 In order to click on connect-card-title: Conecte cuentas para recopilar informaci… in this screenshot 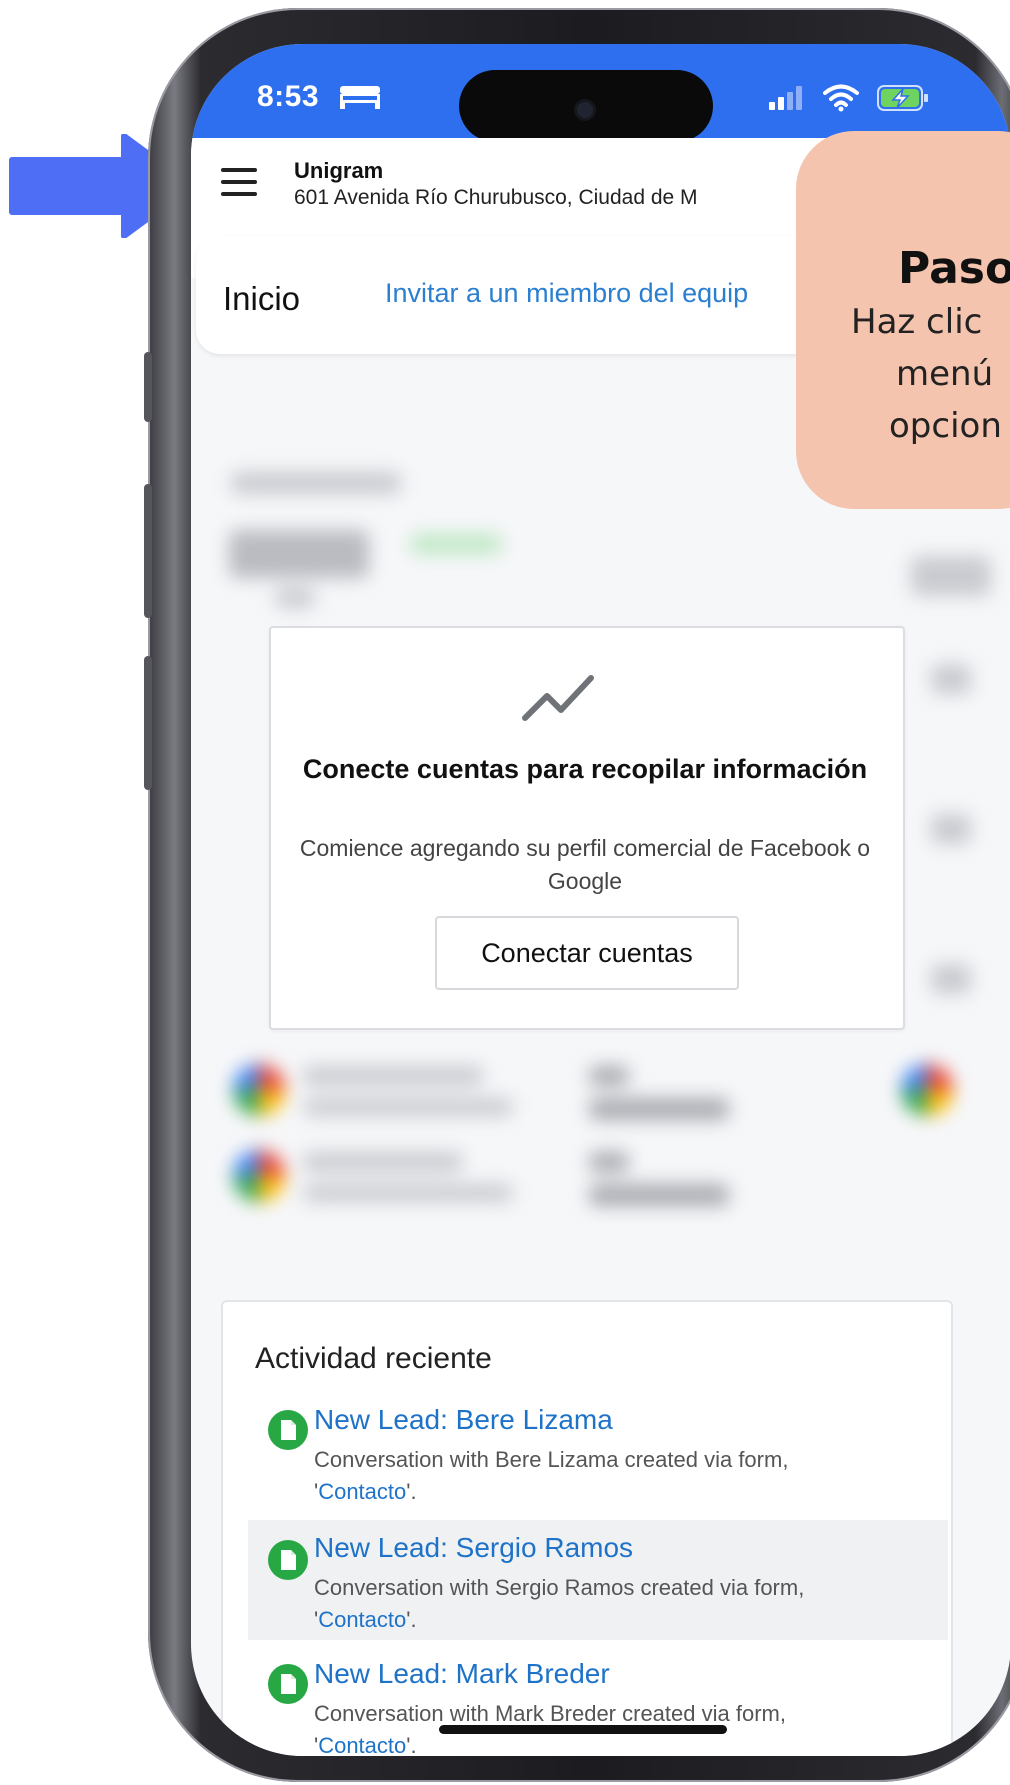, I will do `click(585, 769)`.